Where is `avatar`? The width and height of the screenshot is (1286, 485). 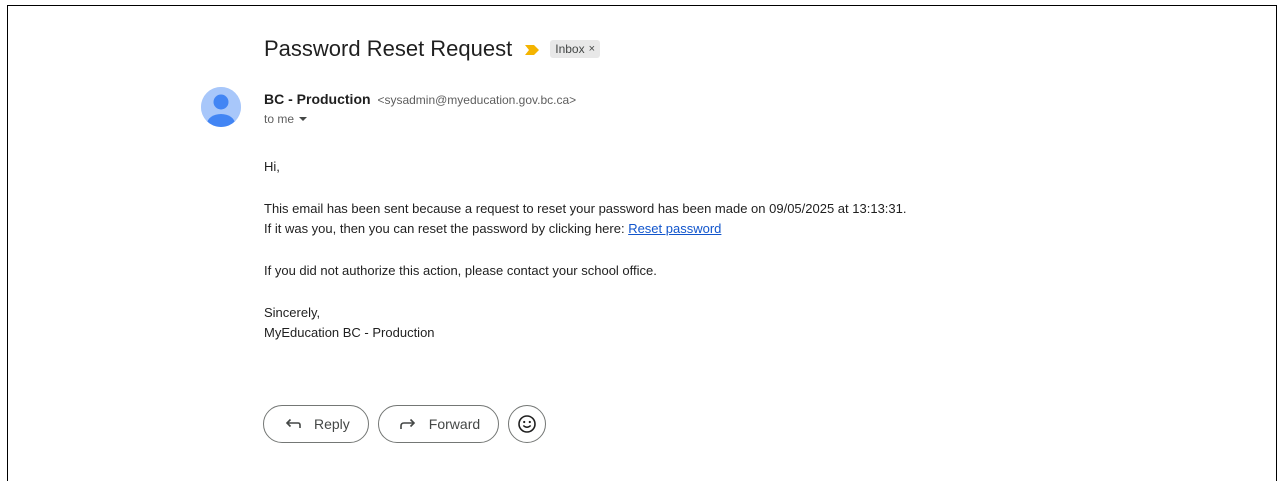
avatar is located at coordinates (221, 107).